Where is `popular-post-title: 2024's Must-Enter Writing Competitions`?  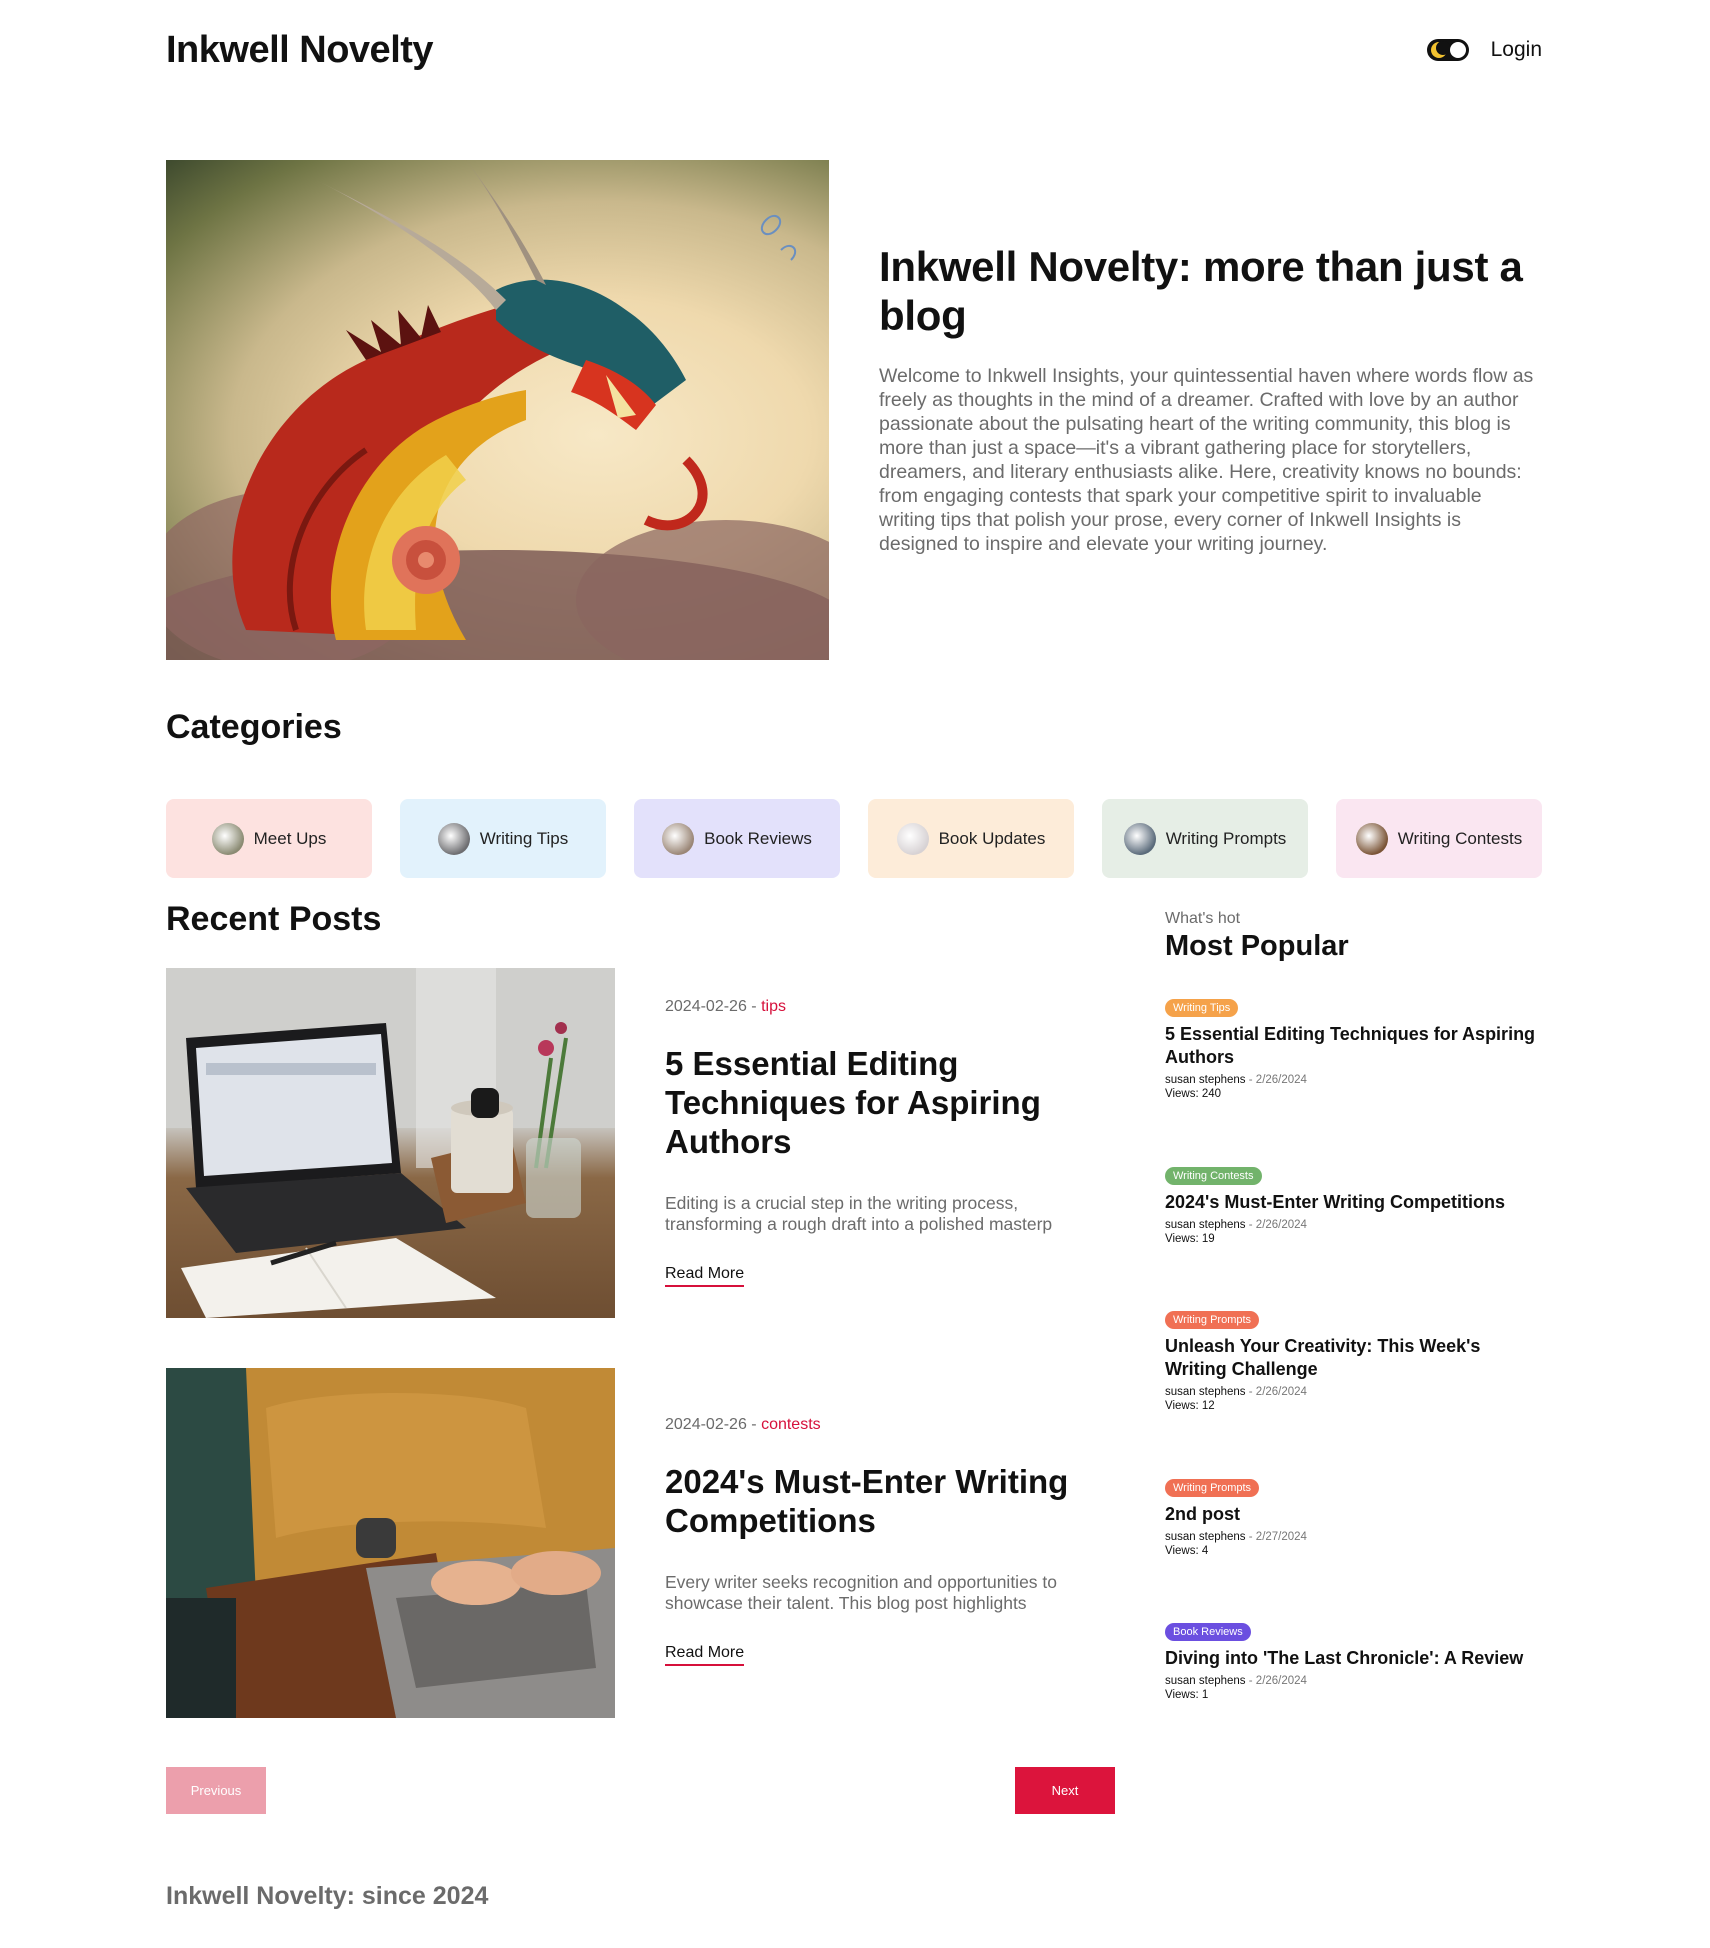 popular-post-title: 2024's Must-Enter Writing Competitions is located at coordinates (1355, 1202).